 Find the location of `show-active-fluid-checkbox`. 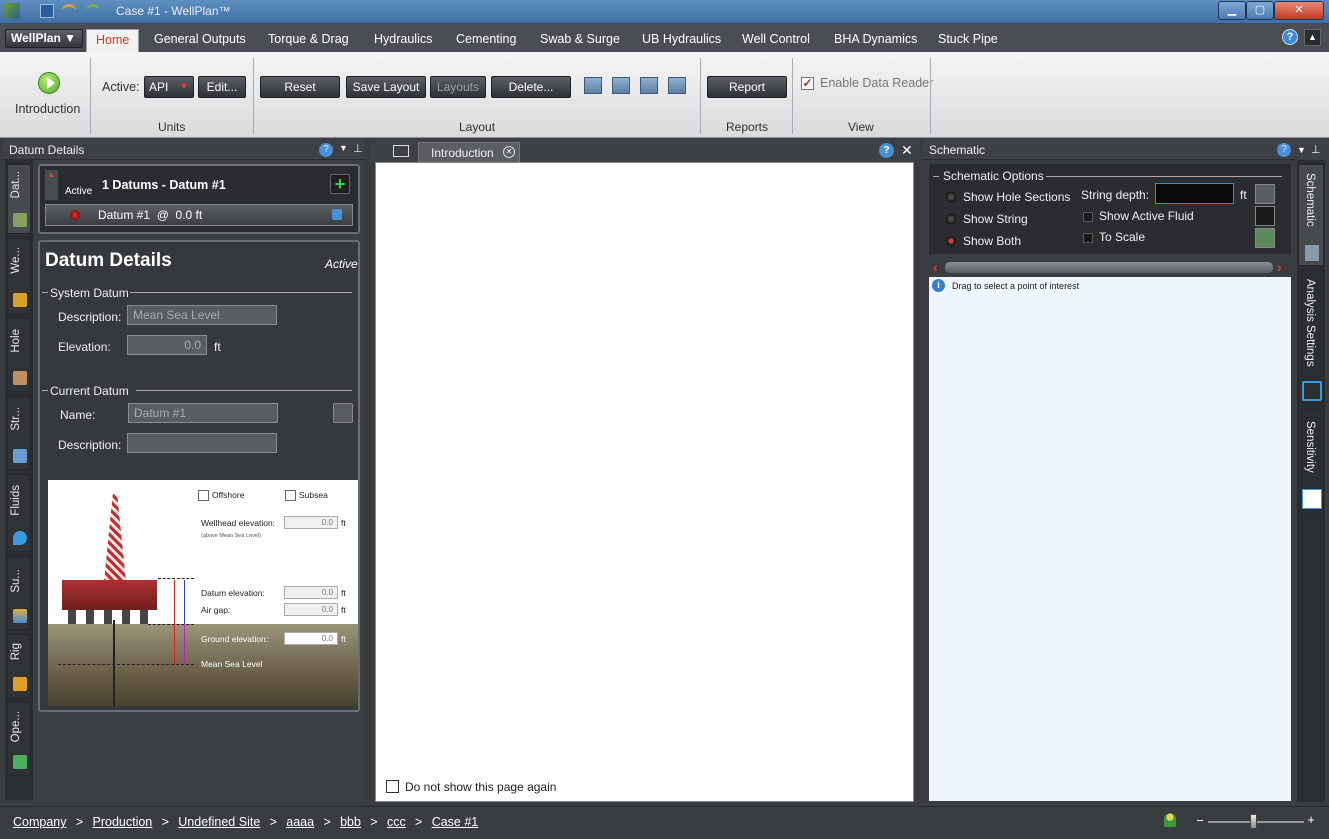

show-active-fluid-checkbox is located at coordinates (1088, 217).